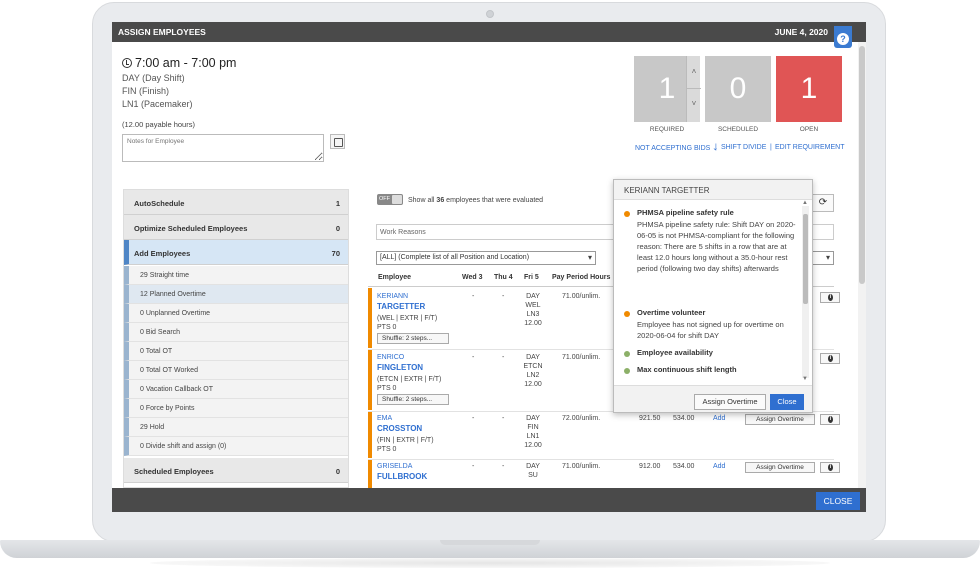  What do you see at coordinates (601, 459) in the screenshot?
I see `row-divider` at bounding box center [601, 459].